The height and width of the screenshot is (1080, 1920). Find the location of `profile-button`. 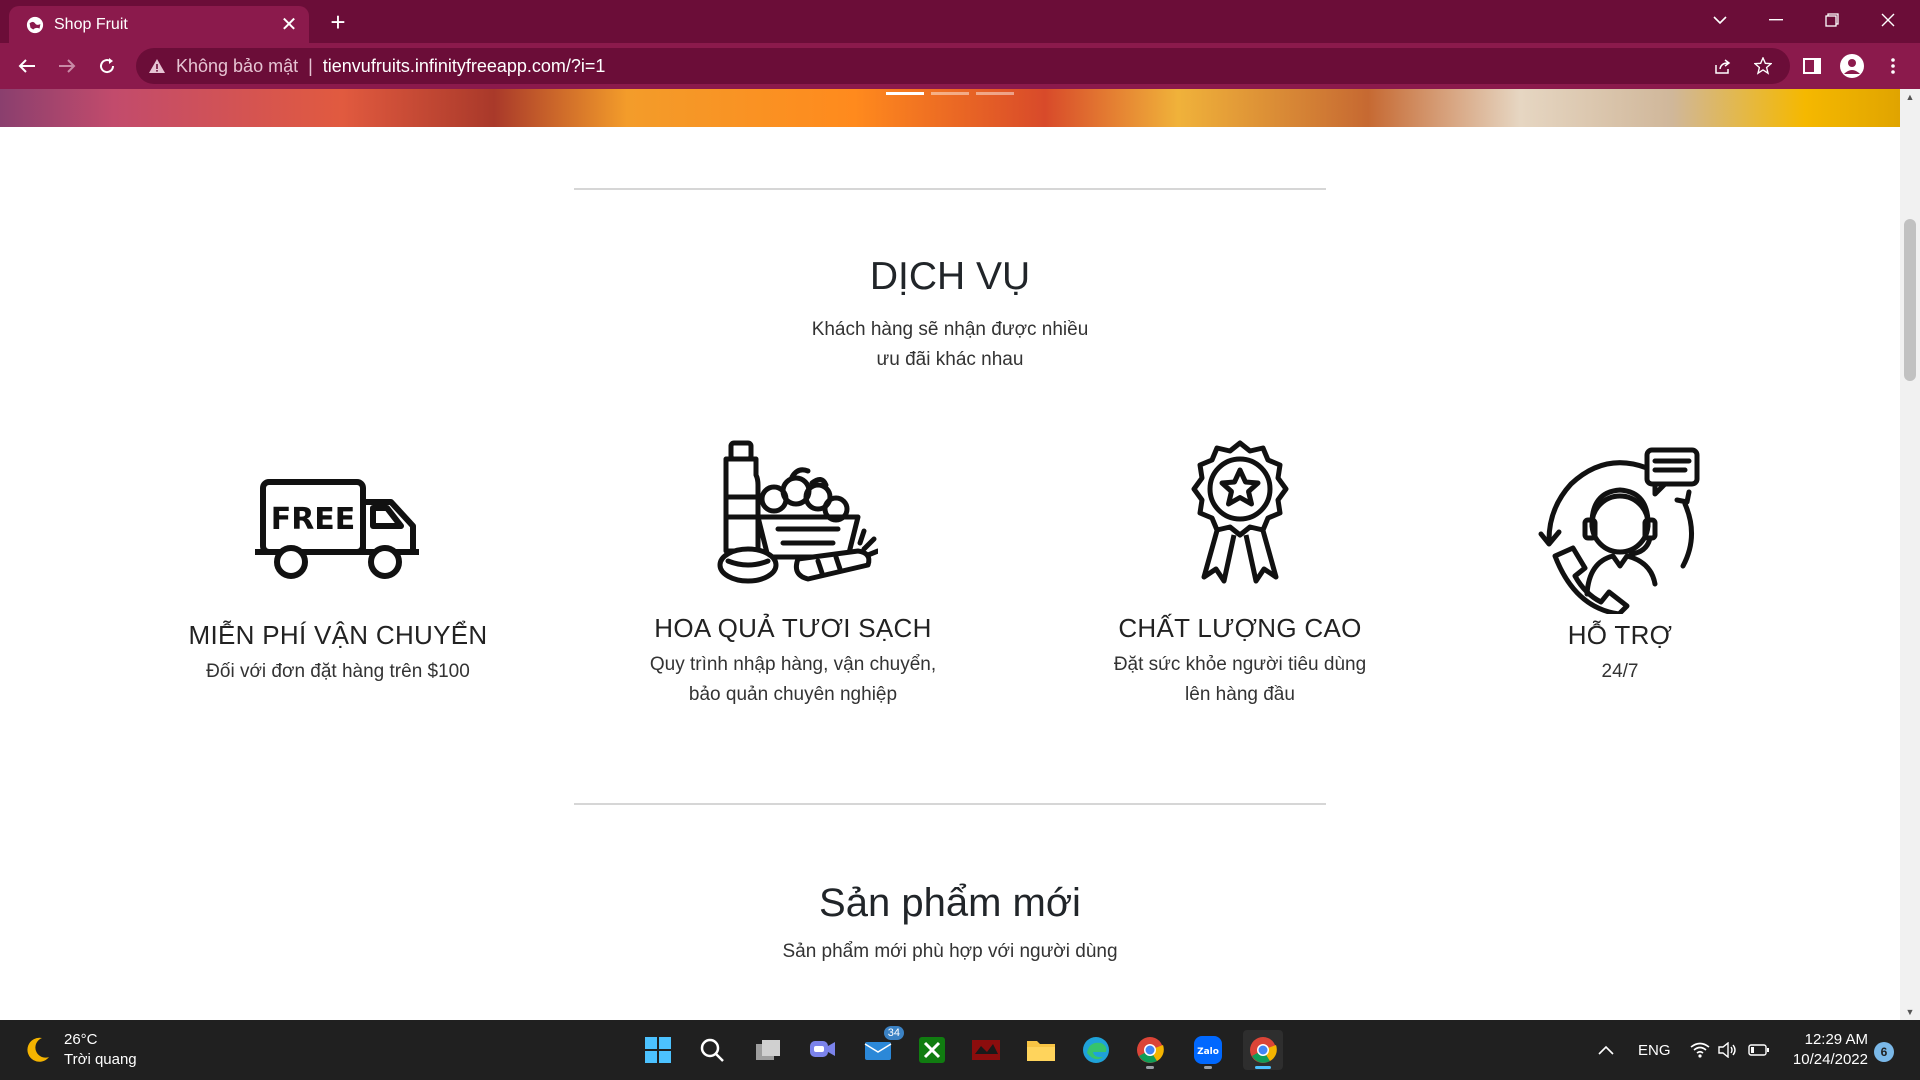

profile-button is located at coordinates (1852, 66).